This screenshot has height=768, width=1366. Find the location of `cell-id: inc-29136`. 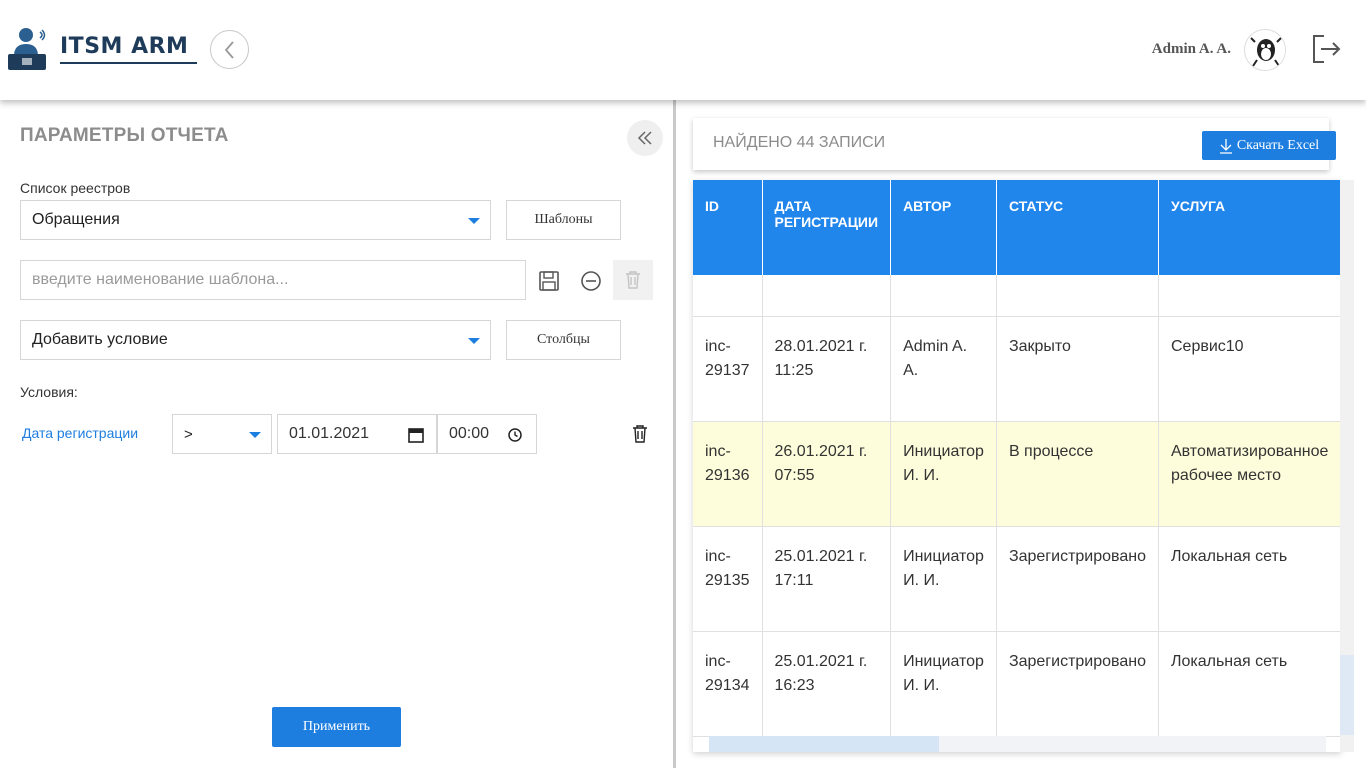

cell-id: inc-29136 is located at coordinates (728, 474).